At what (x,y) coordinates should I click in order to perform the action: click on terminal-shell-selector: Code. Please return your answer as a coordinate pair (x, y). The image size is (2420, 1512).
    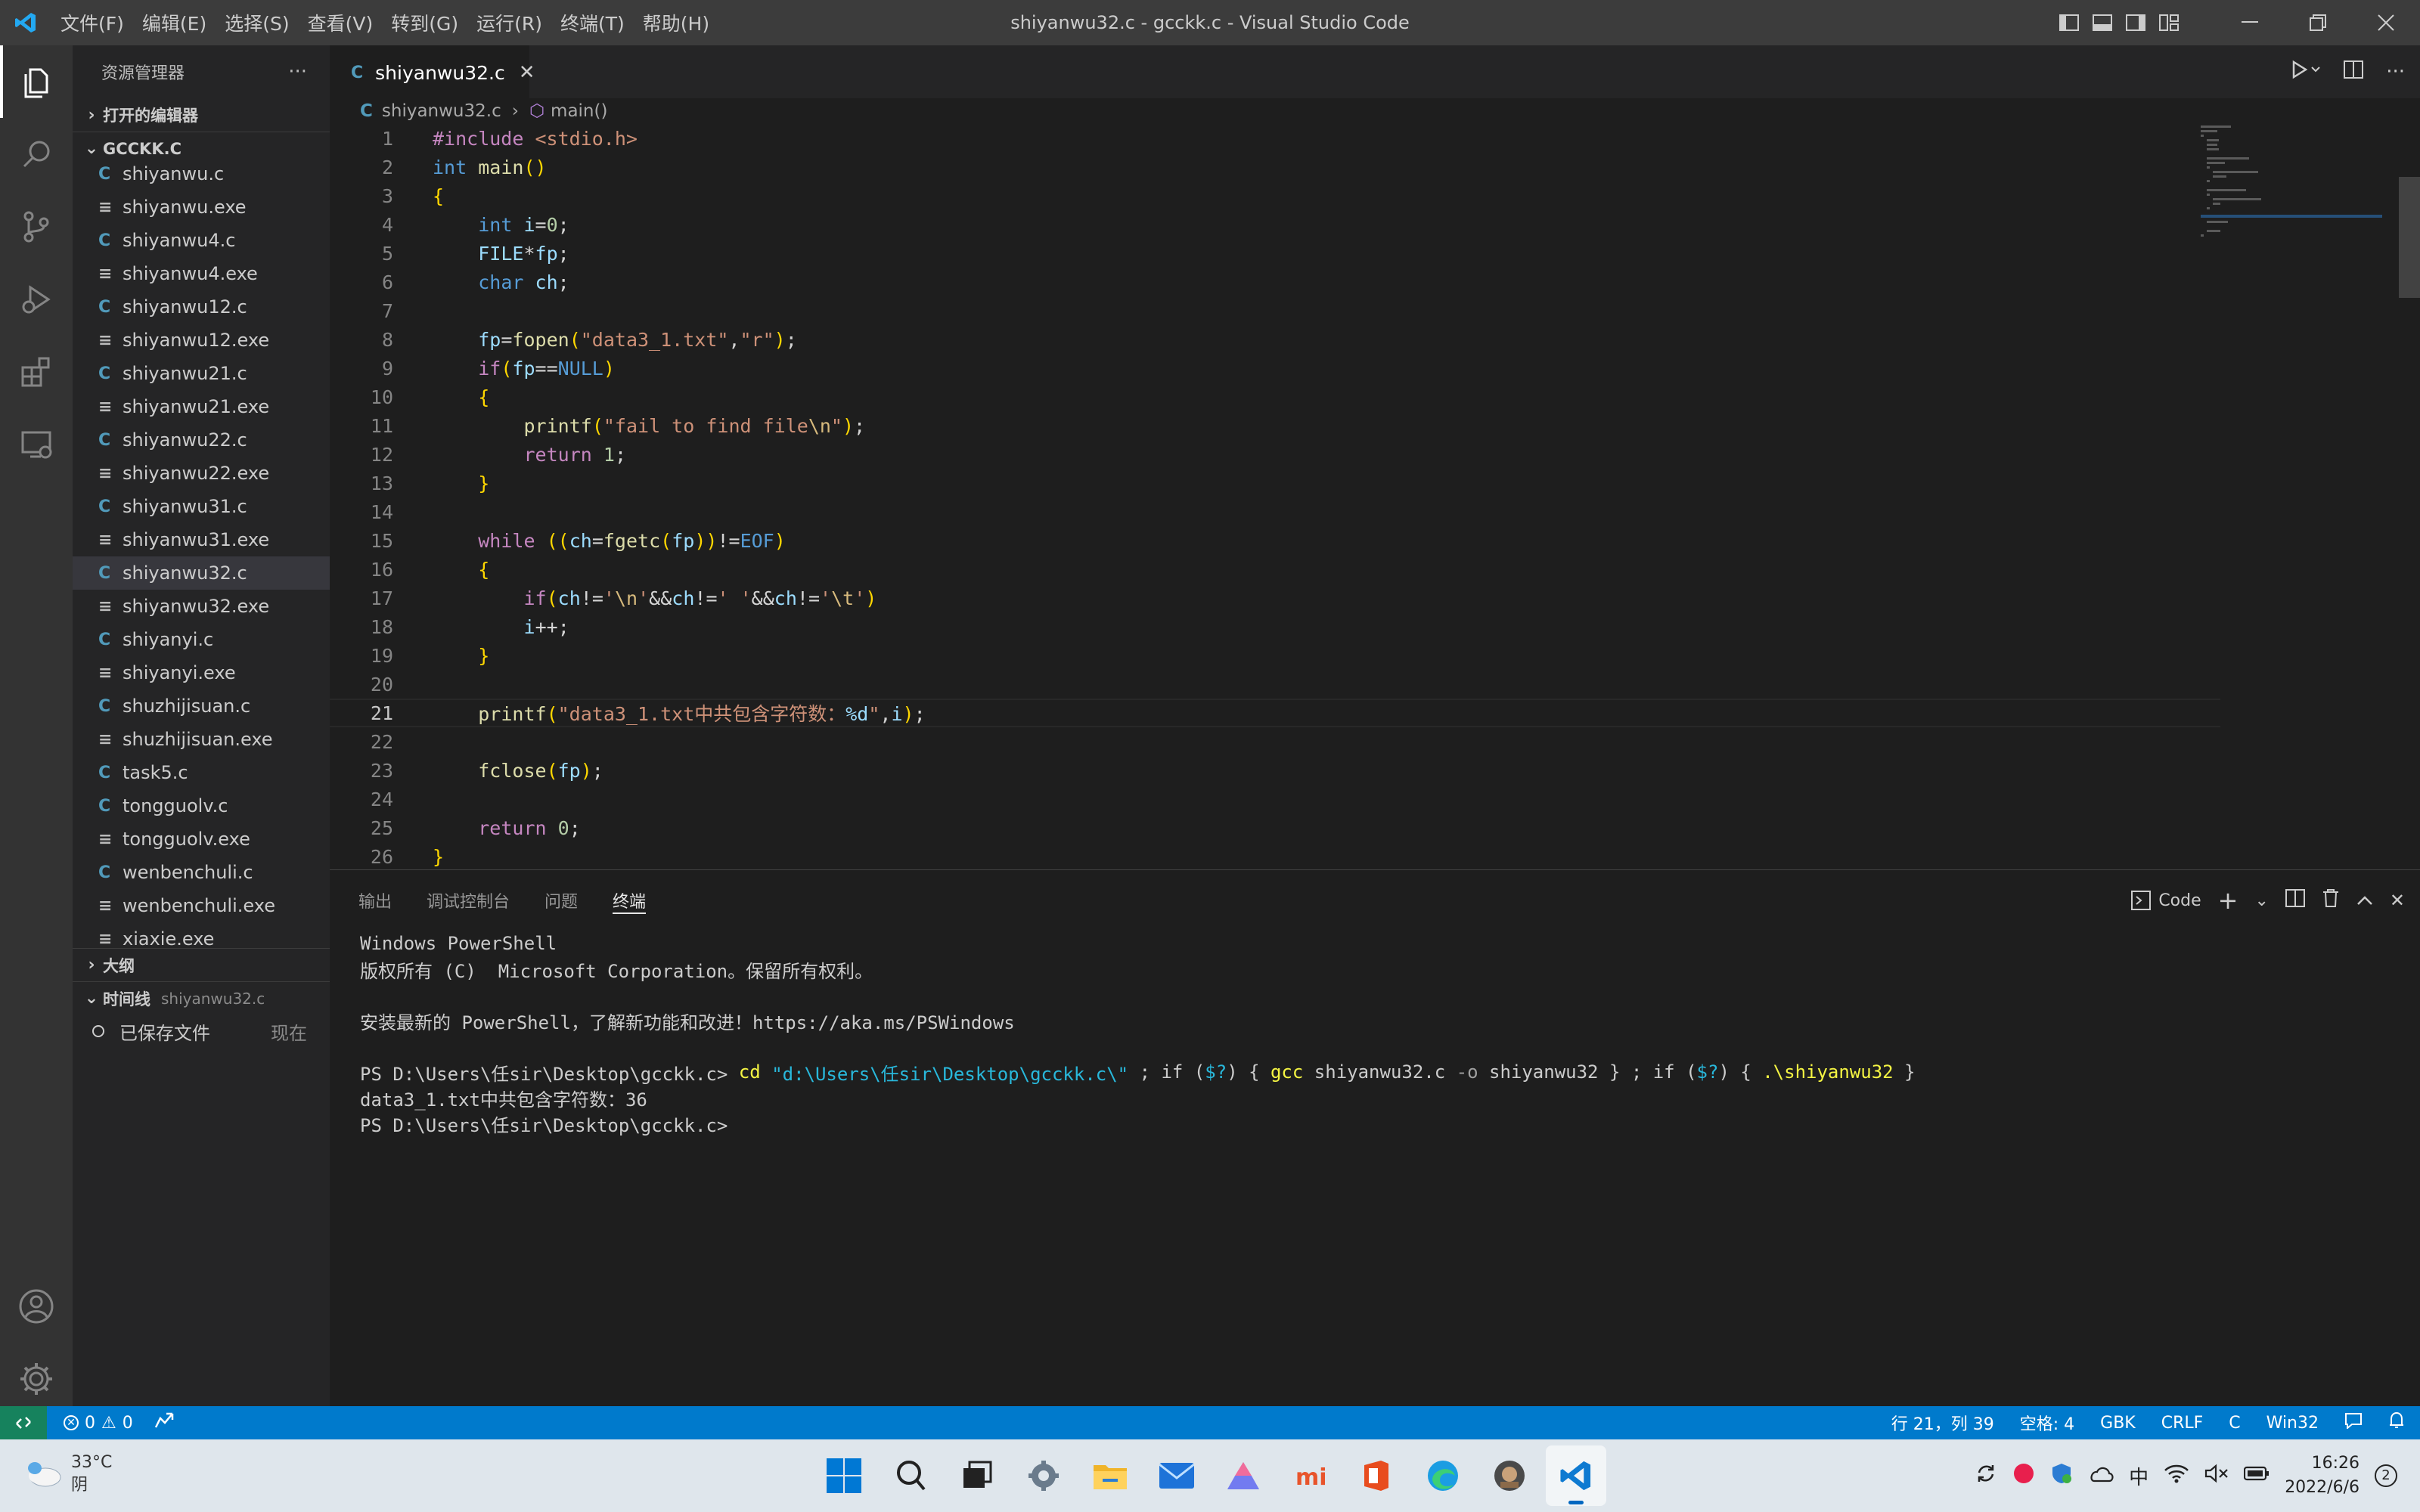
    Looking at the image, I should click on (2166, 900).